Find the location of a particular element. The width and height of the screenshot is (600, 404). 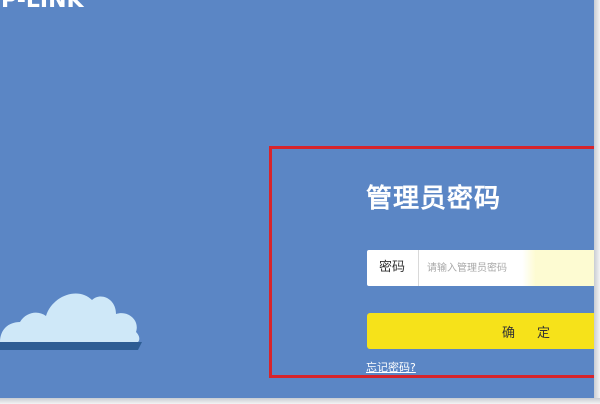

confirm-button: 确定 is located at coordinates (480, 331).